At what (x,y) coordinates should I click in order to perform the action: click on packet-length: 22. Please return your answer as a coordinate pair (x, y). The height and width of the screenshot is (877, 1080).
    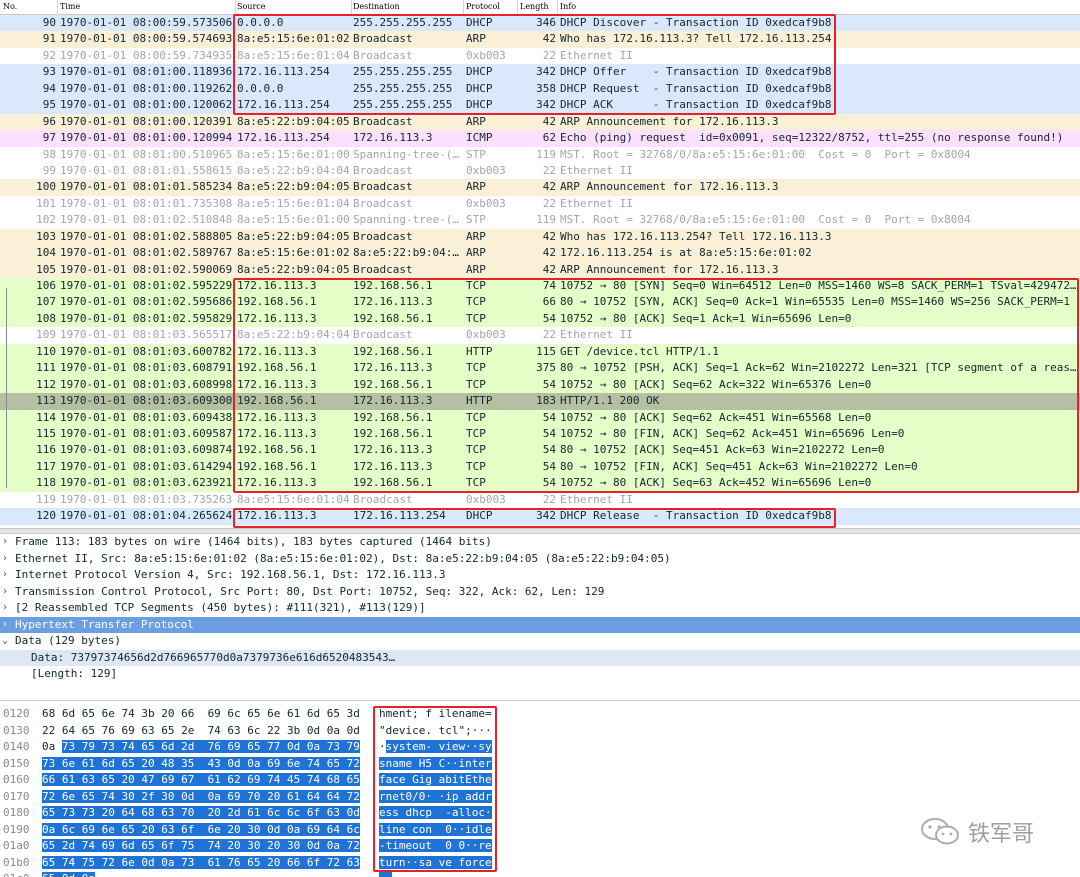
    Looking at the image, I should click on (549, 203).